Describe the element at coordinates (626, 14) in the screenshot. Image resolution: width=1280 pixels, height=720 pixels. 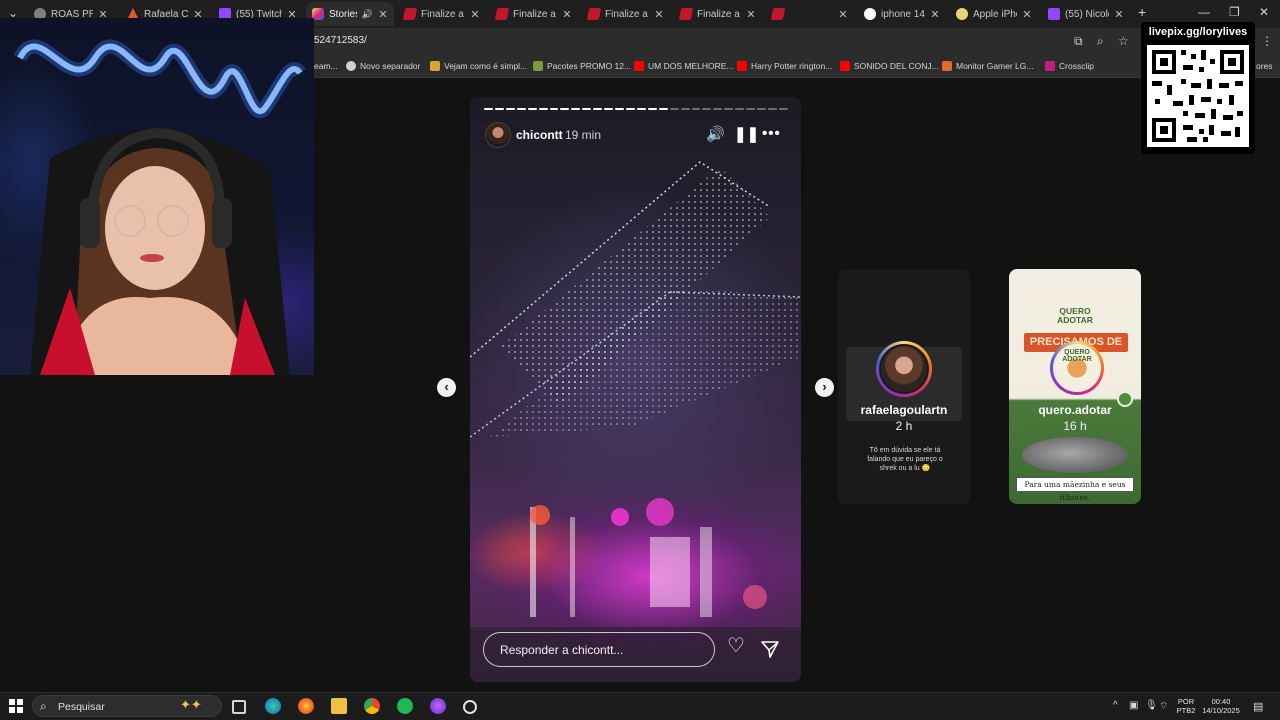
I see `tab-6: Finalize a su ✕` at that location.